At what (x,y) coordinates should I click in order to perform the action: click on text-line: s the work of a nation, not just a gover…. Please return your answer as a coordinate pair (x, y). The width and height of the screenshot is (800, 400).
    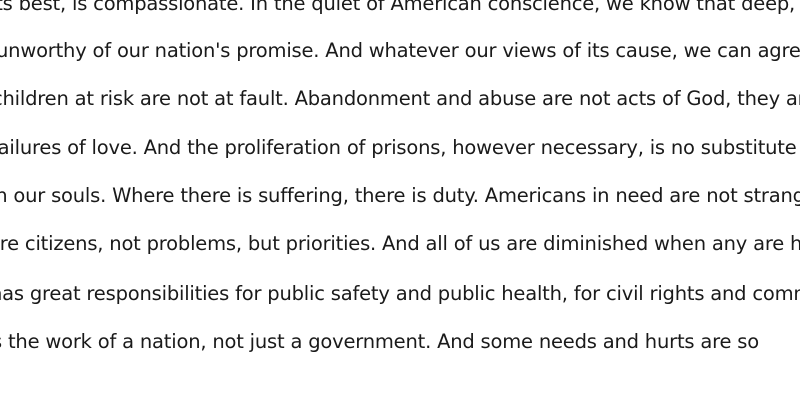
    Looking at the image, I should click on (379, 341).